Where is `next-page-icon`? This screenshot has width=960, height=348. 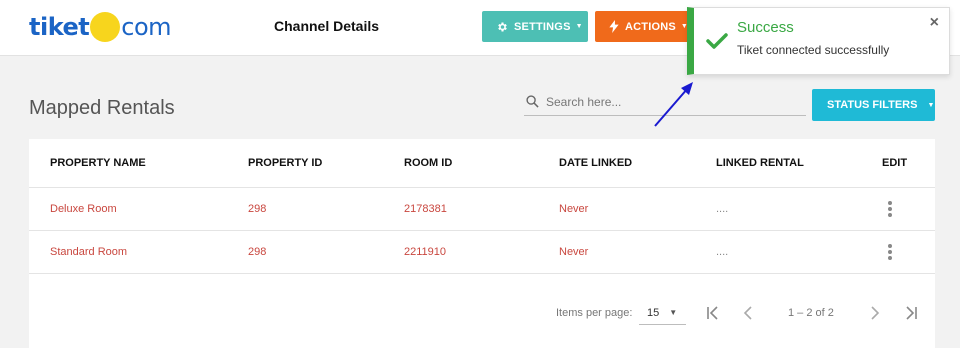
next-page-icon is located at coordinates (875, 313).